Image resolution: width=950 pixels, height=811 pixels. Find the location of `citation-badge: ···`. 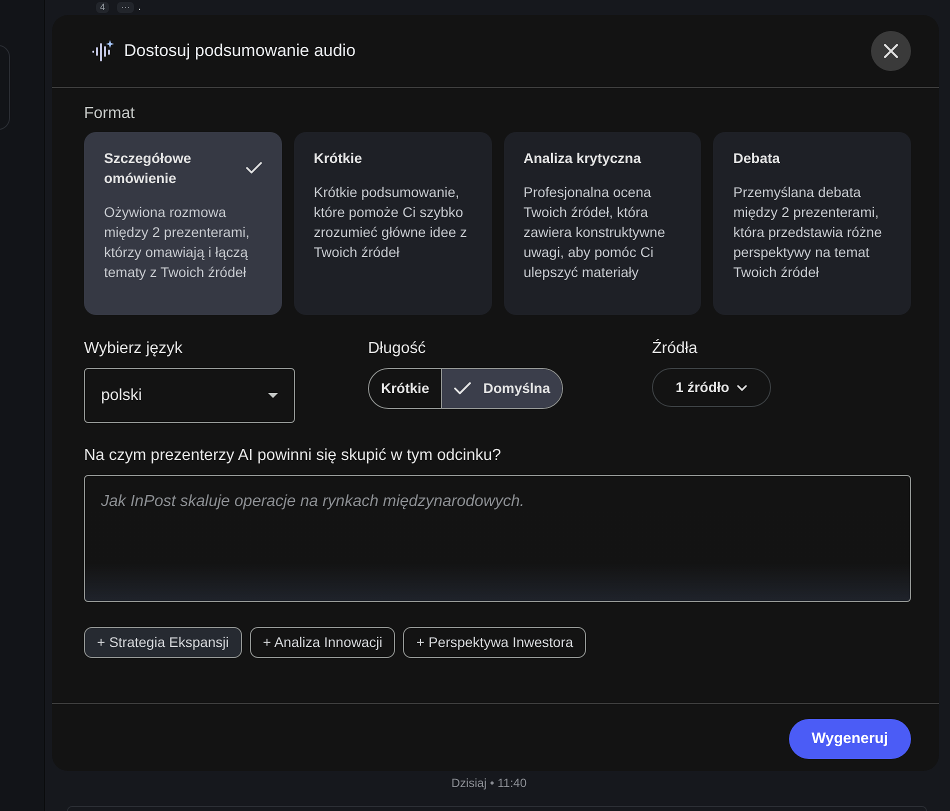

citation-badge: ··· is located at coordinates (125, 7).